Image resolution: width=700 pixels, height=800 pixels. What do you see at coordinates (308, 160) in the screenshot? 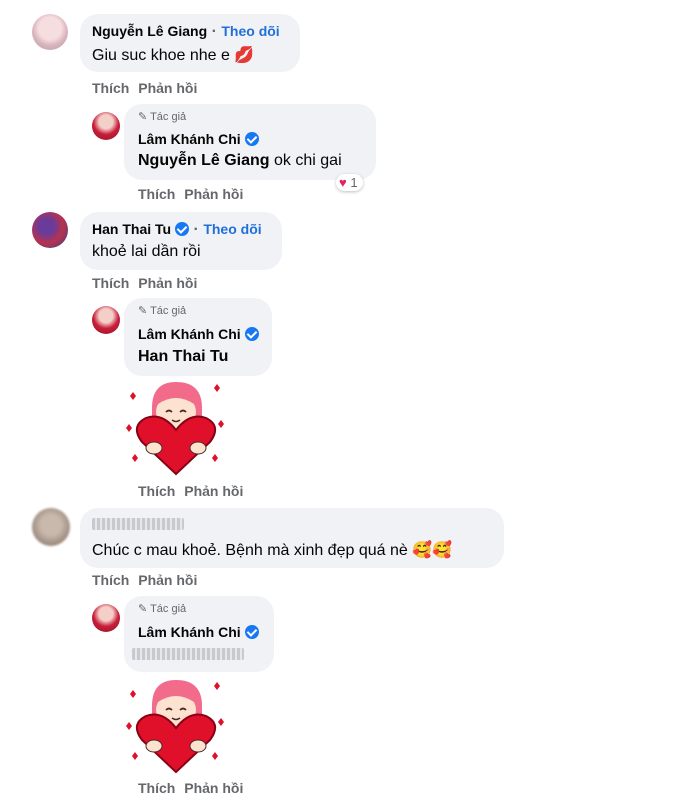
I see `reply-text: ok chi gai` at bounding box center [308, 160].